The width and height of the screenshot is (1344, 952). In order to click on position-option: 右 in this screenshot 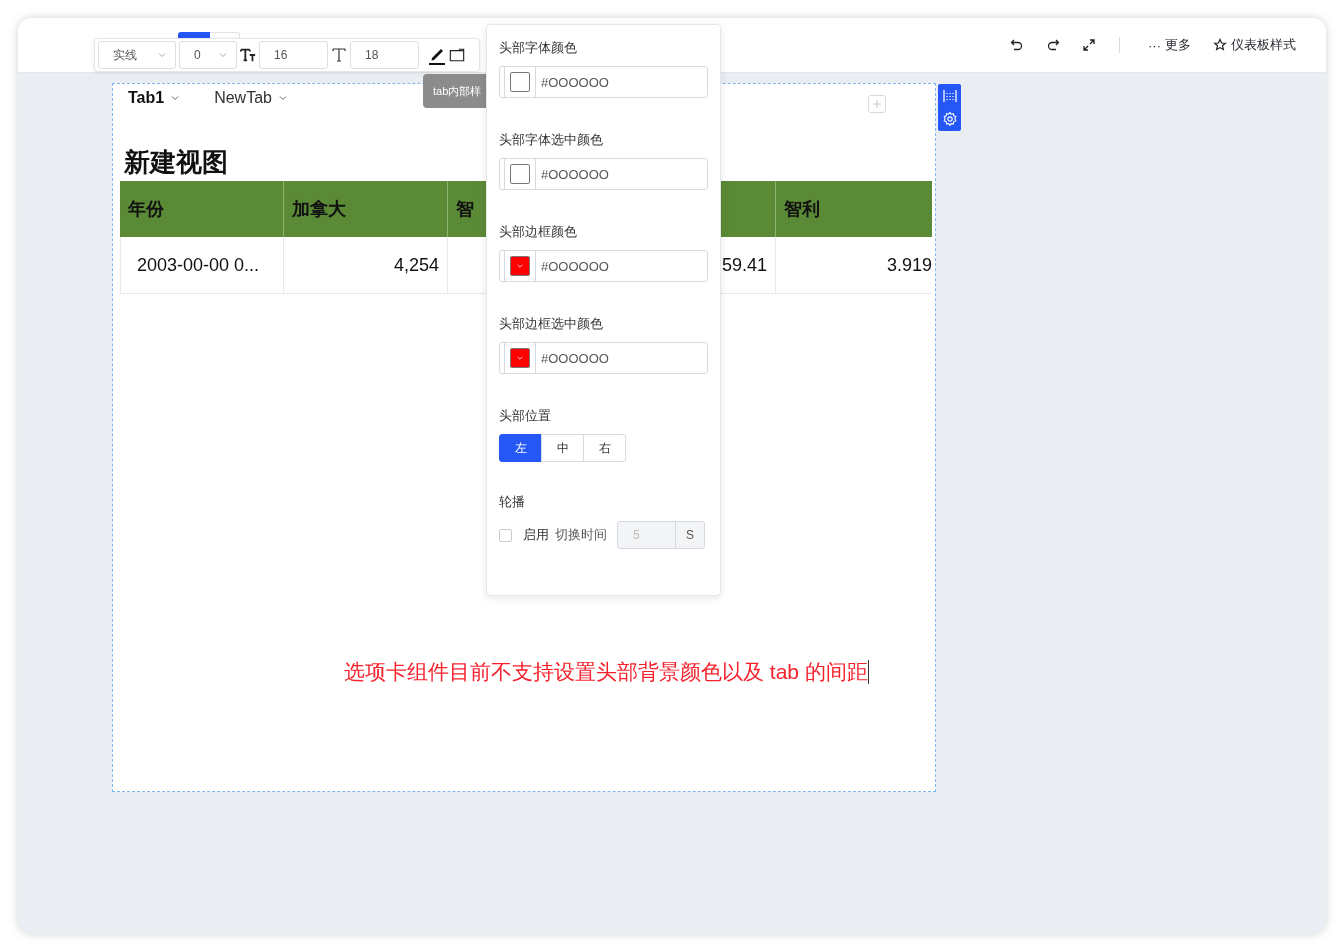, I will do `click(604, 448)`.